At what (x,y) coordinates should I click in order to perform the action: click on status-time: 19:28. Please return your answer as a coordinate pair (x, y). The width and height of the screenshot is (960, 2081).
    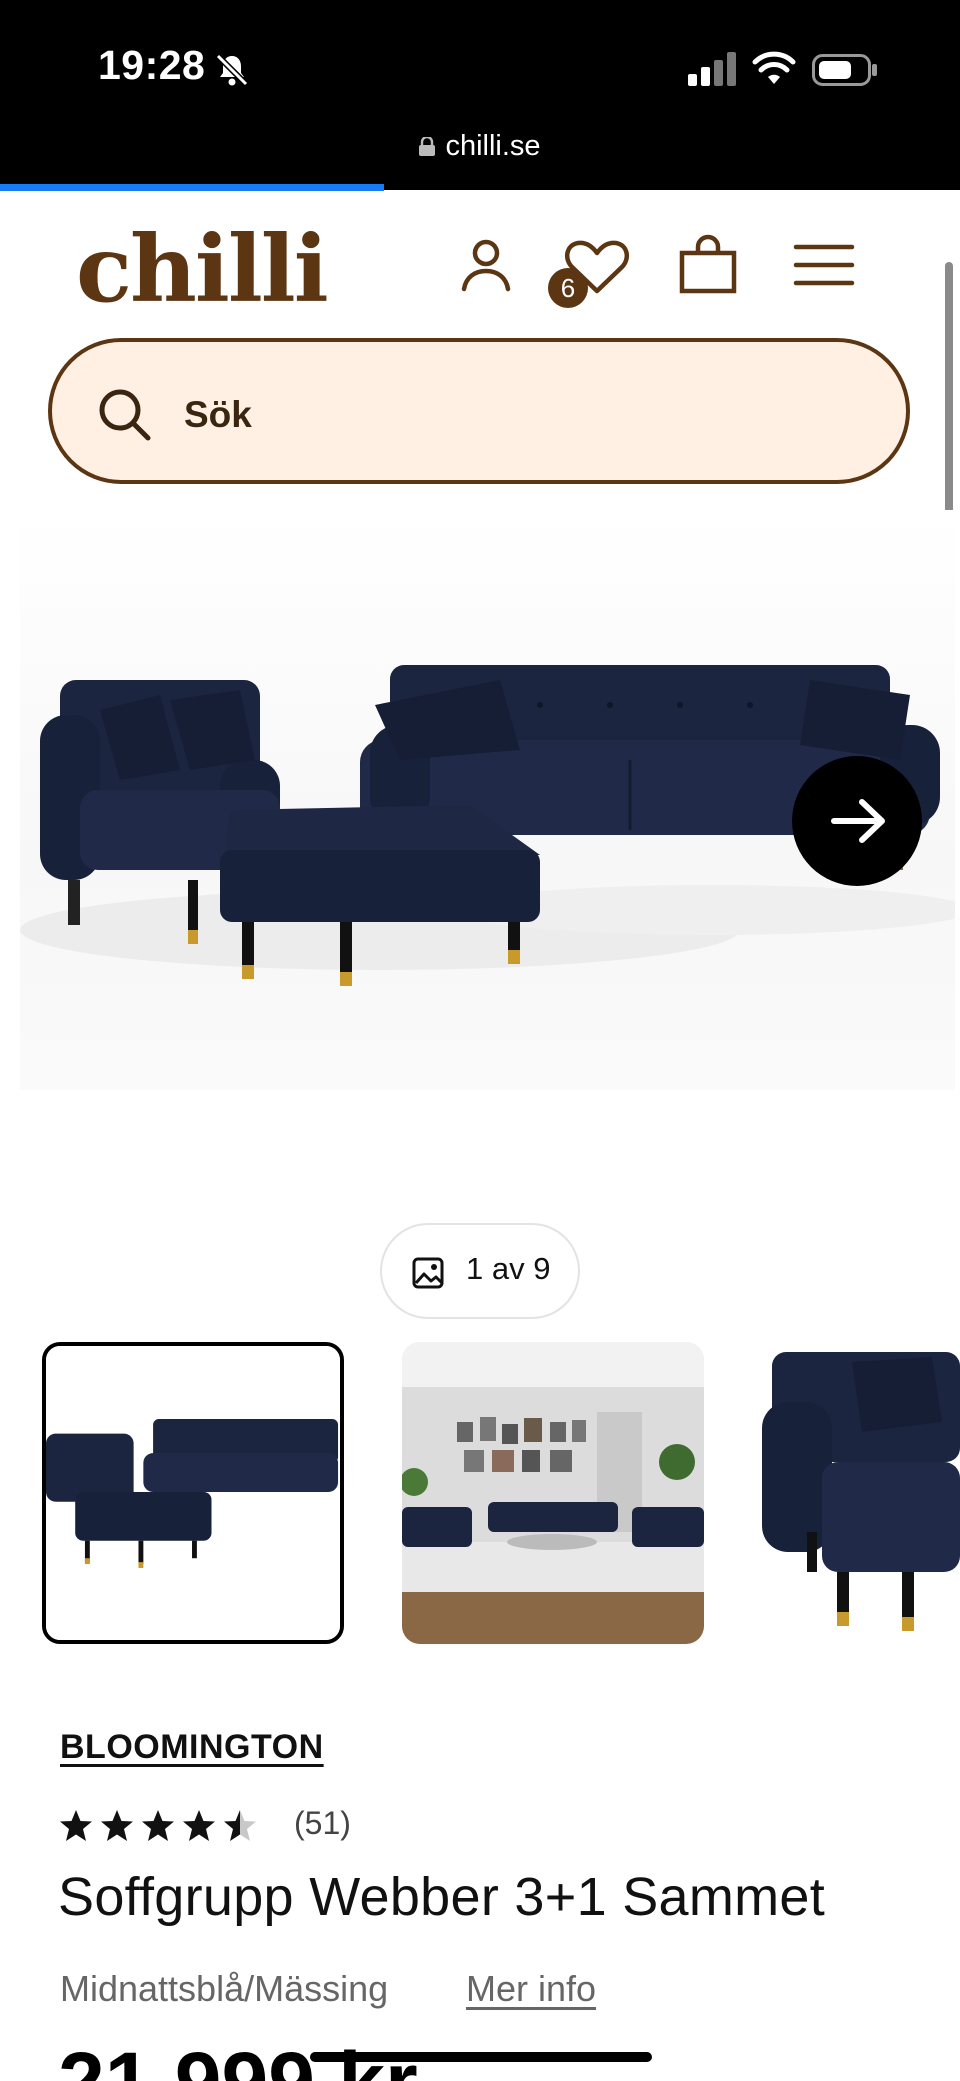
    Looking at the image, I should click on (152, 65).